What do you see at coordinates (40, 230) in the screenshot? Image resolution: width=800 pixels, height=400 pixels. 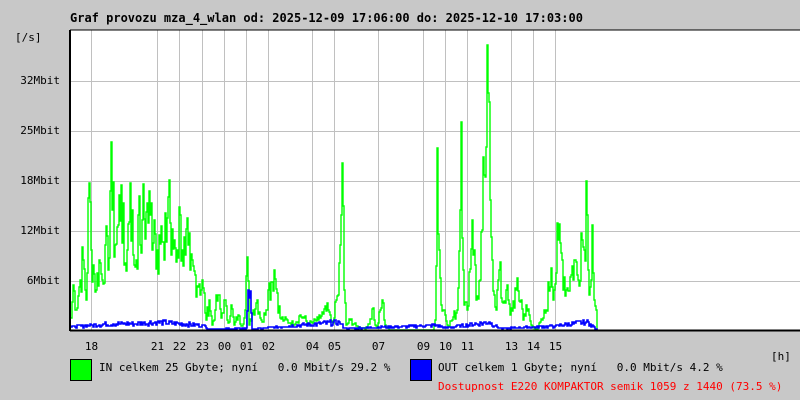 I see `y-tick-label: 12Mbit` at bounding box center [40, 230].